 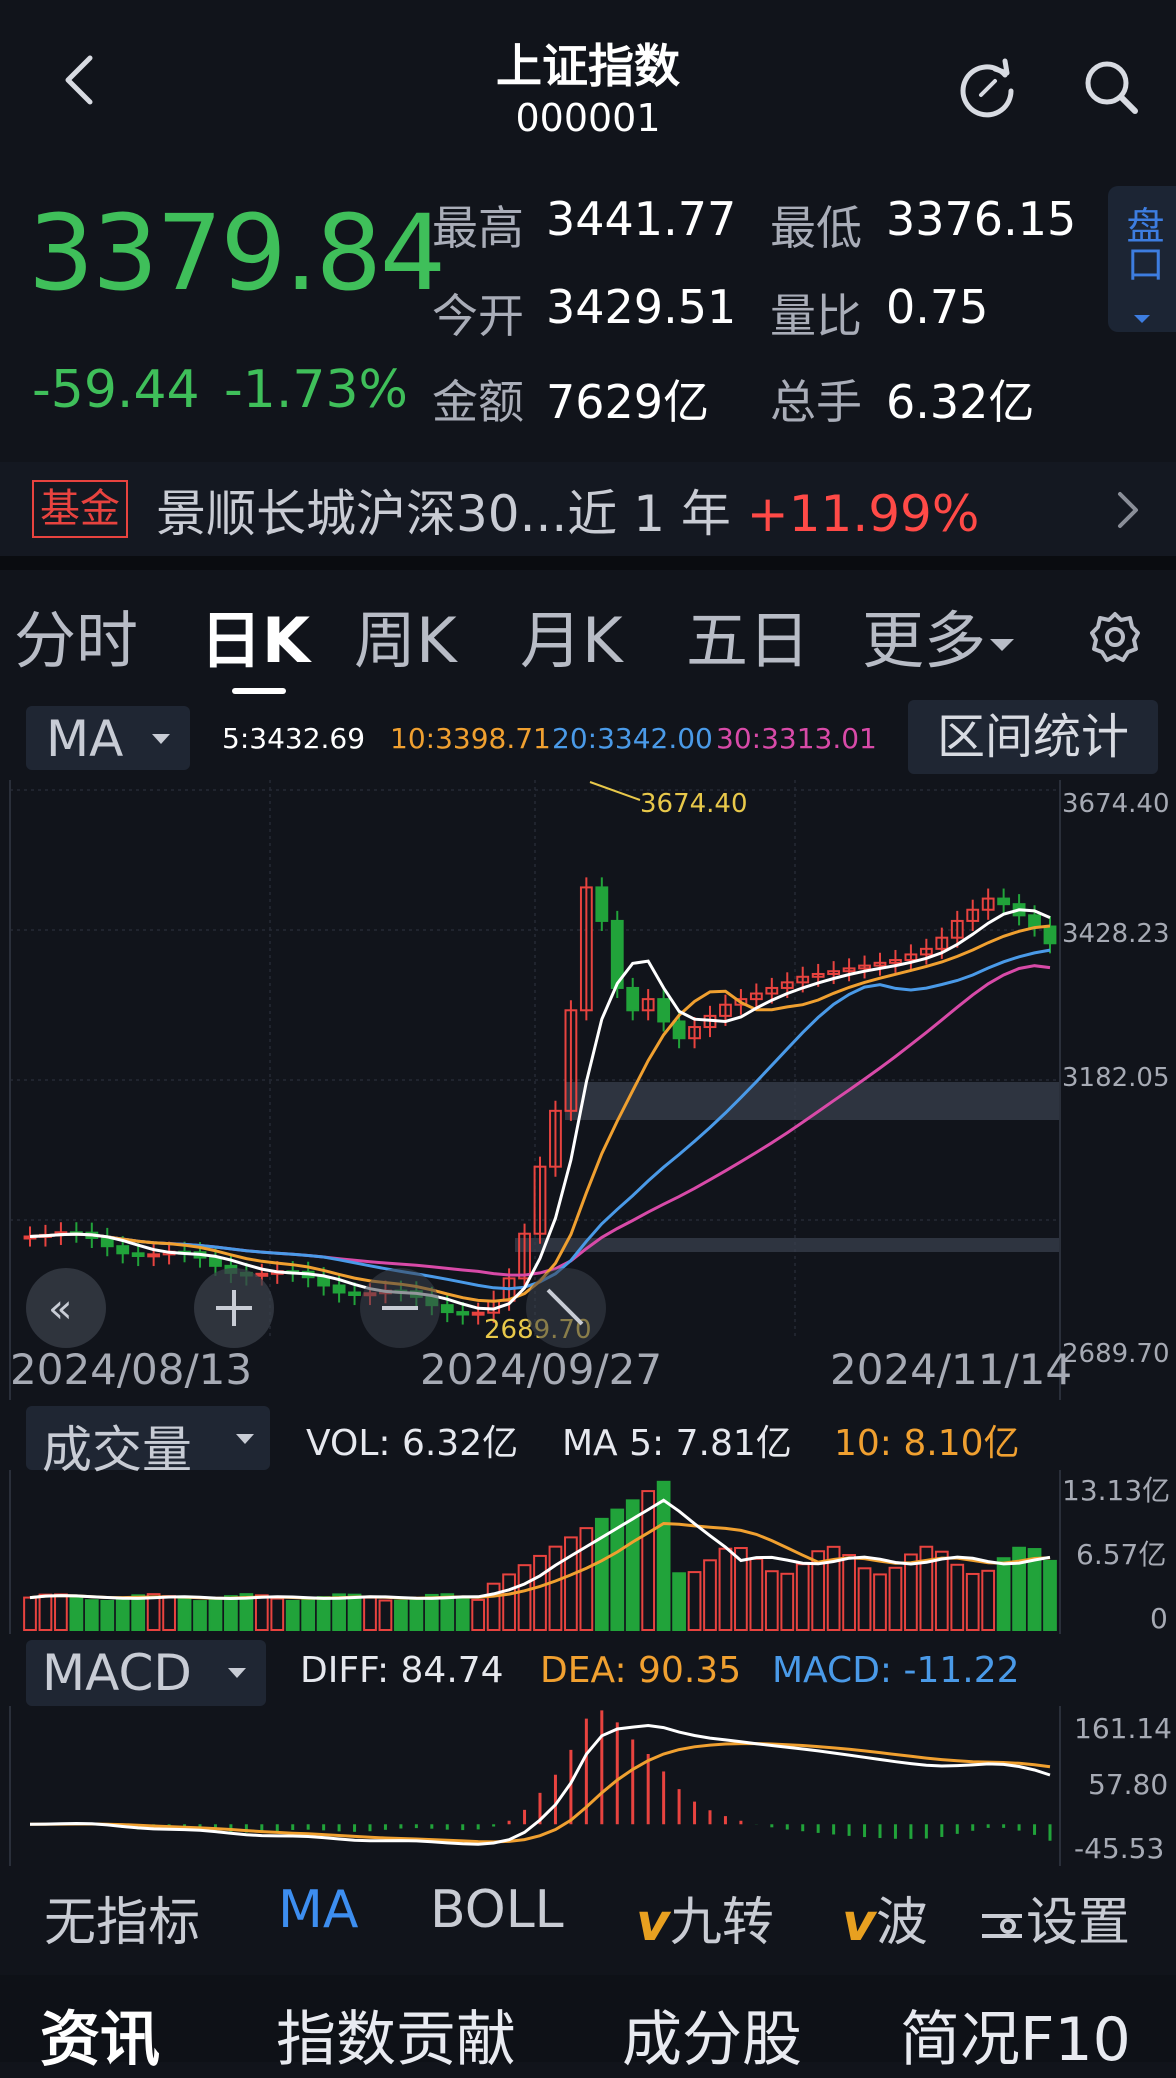 What do you see at coordinates (571, 635) in the screenshot?
I see `tab-monthly-k: 月K` at bounding box center [571, 635].